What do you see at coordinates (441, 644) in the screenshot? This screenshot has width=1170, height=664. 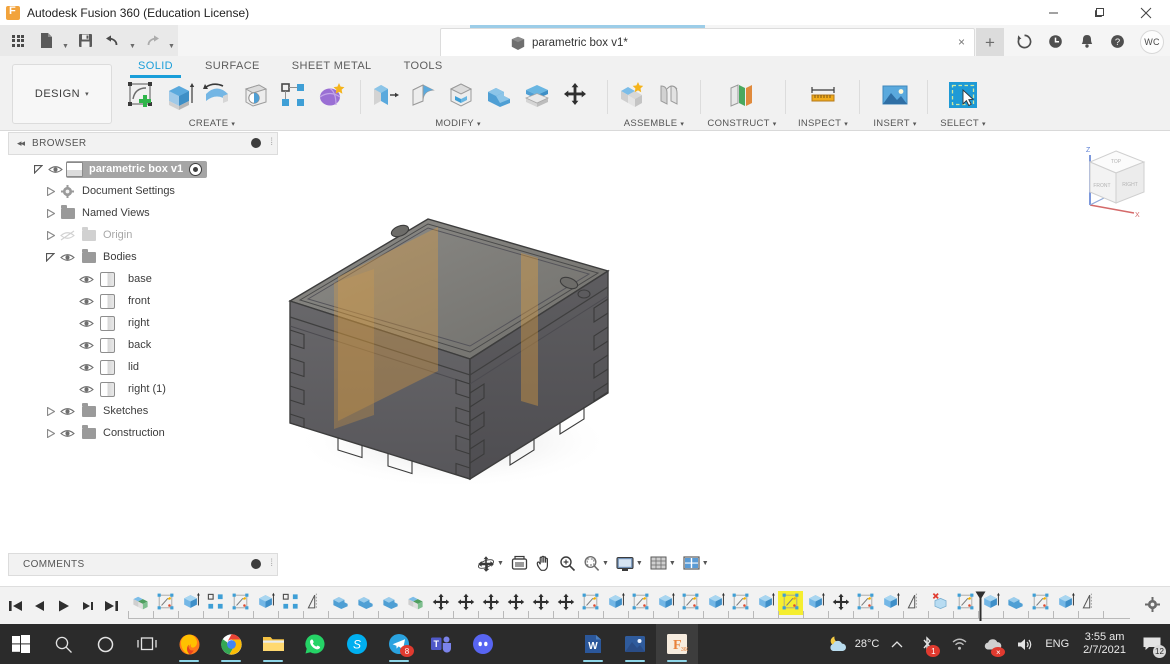 I see `microsoft-teams-button: T` at bounding box center [441, 644].